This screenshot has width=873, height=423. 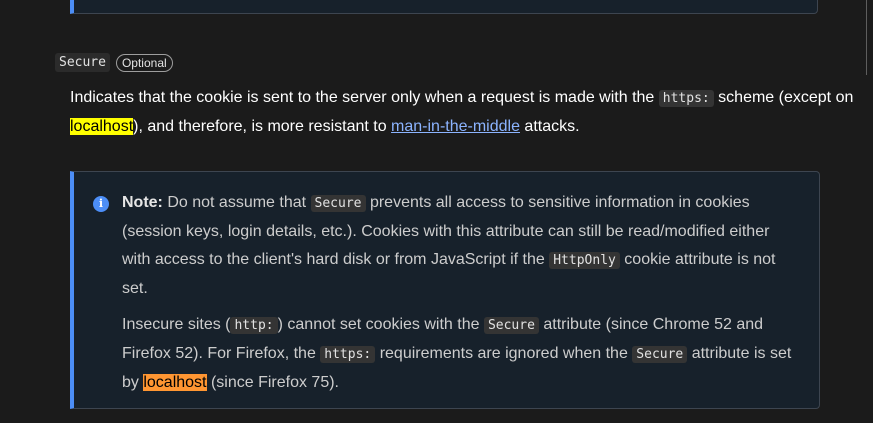 What do you see at coordinates (144, 62) in the screenshot?
I see `optional-badge: Optional` at bounding box center [144, 62].